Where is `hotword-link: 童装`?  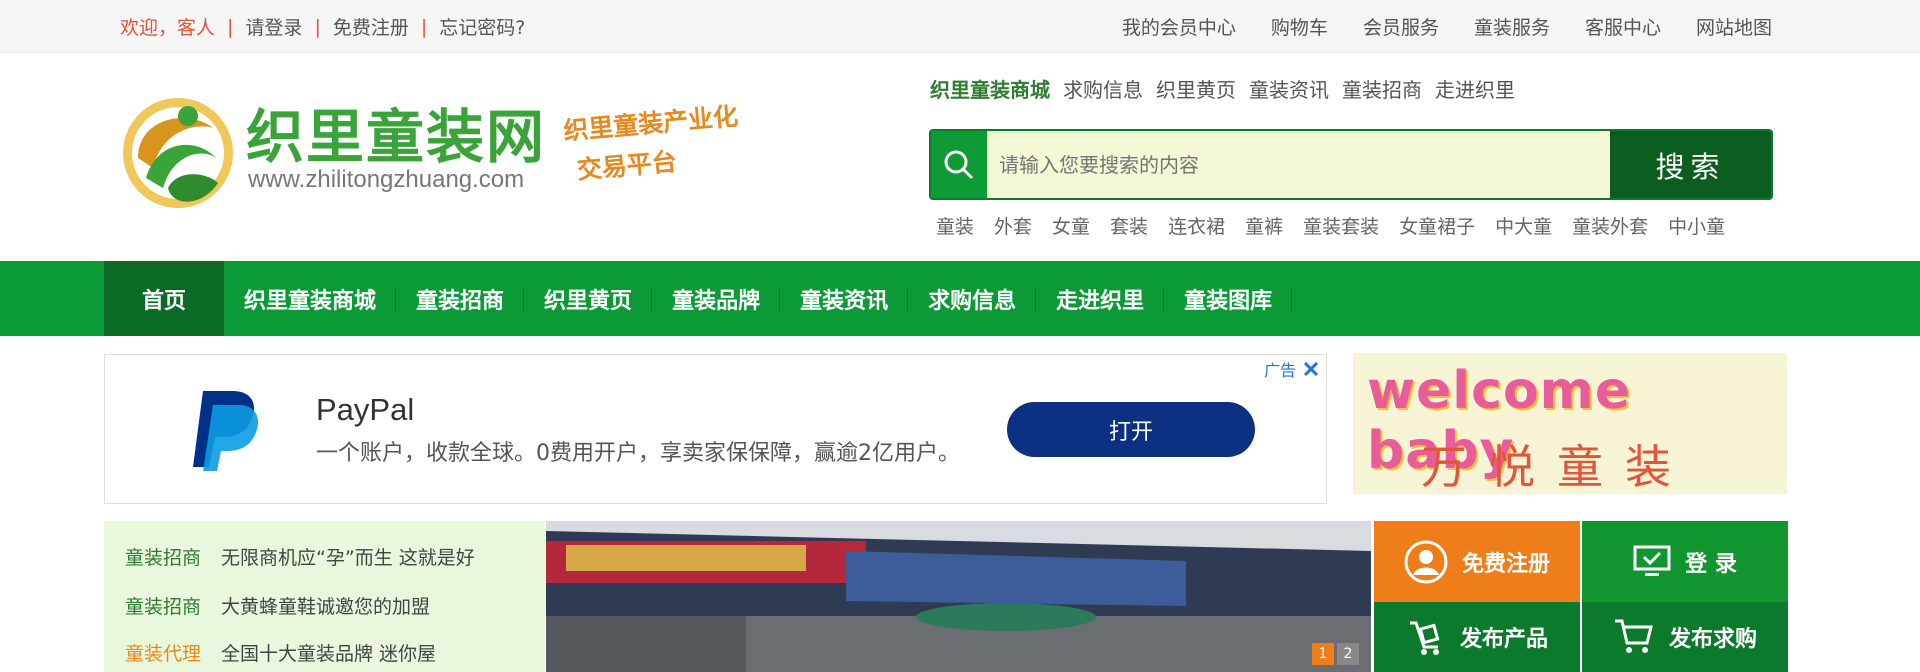
hotword-link: 童装 is located at coordinates (955, 225).